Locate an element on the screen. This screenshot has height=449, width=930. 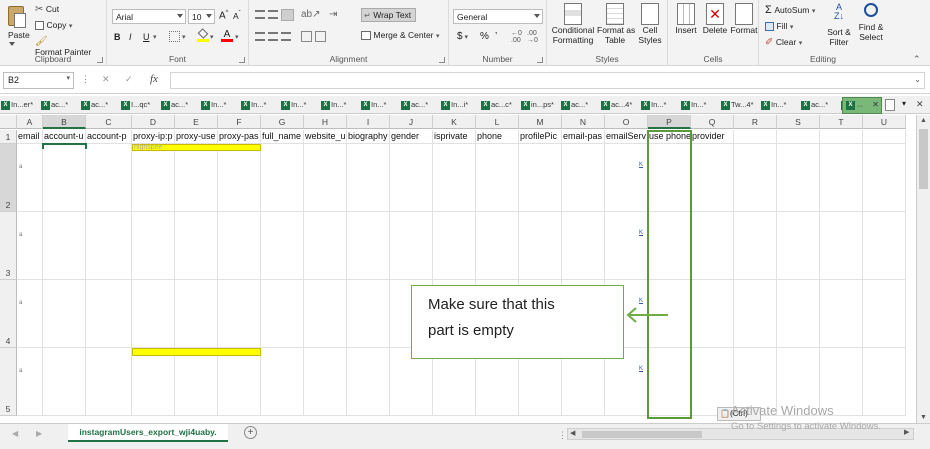
insert-button: Insert is located at coordinates (686, 23).